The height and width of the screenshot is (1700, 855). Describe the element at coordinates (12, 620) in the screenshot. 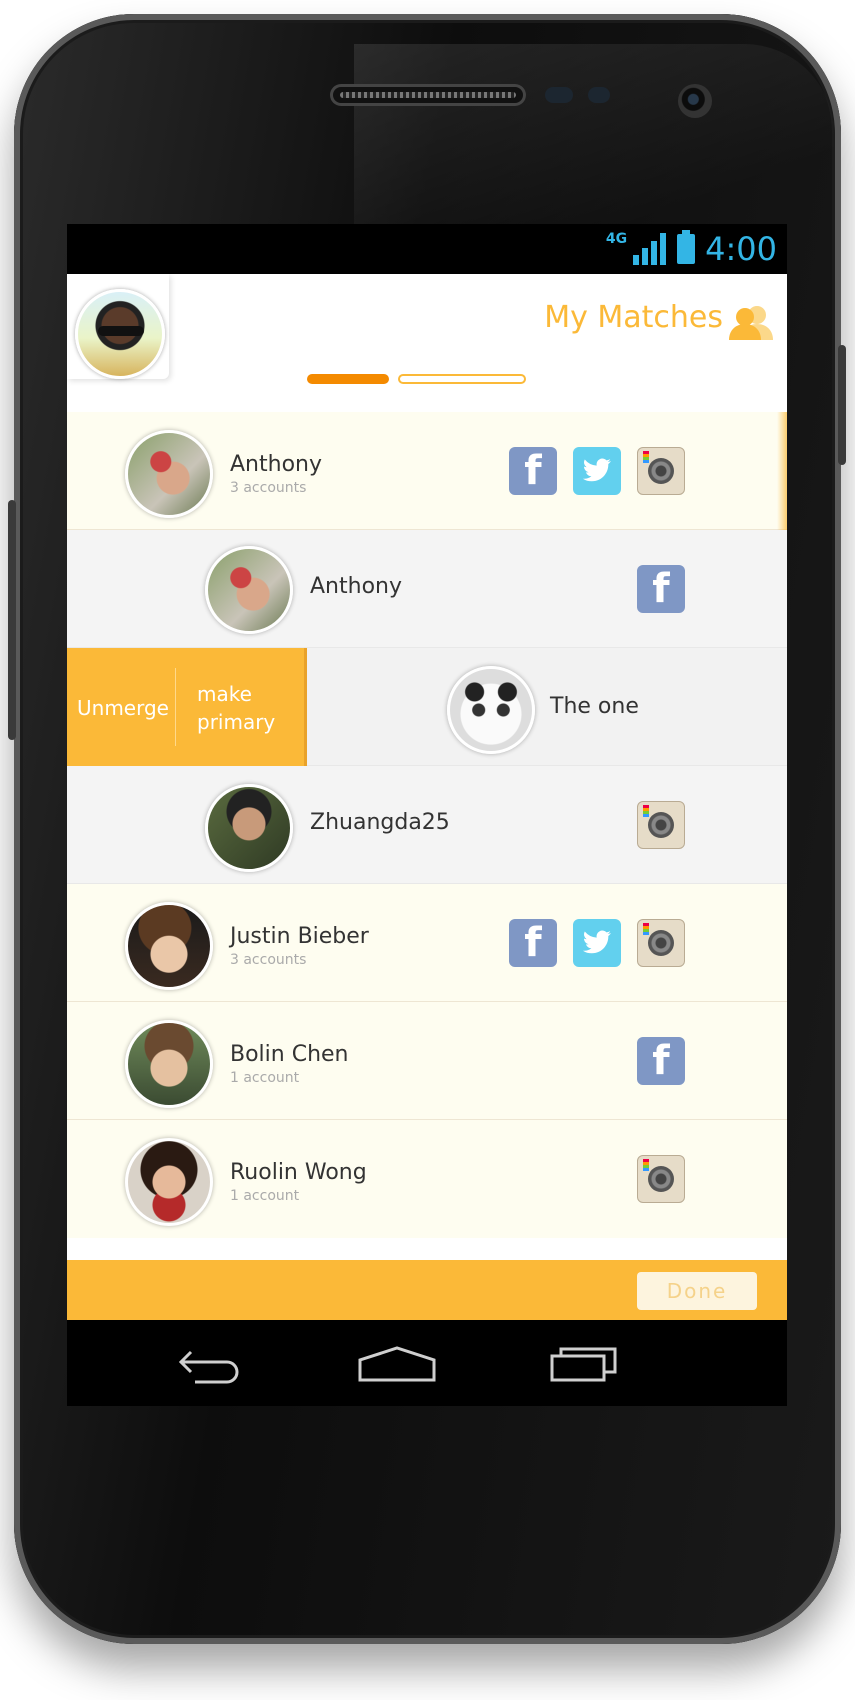

I see `volume-button` at that location.